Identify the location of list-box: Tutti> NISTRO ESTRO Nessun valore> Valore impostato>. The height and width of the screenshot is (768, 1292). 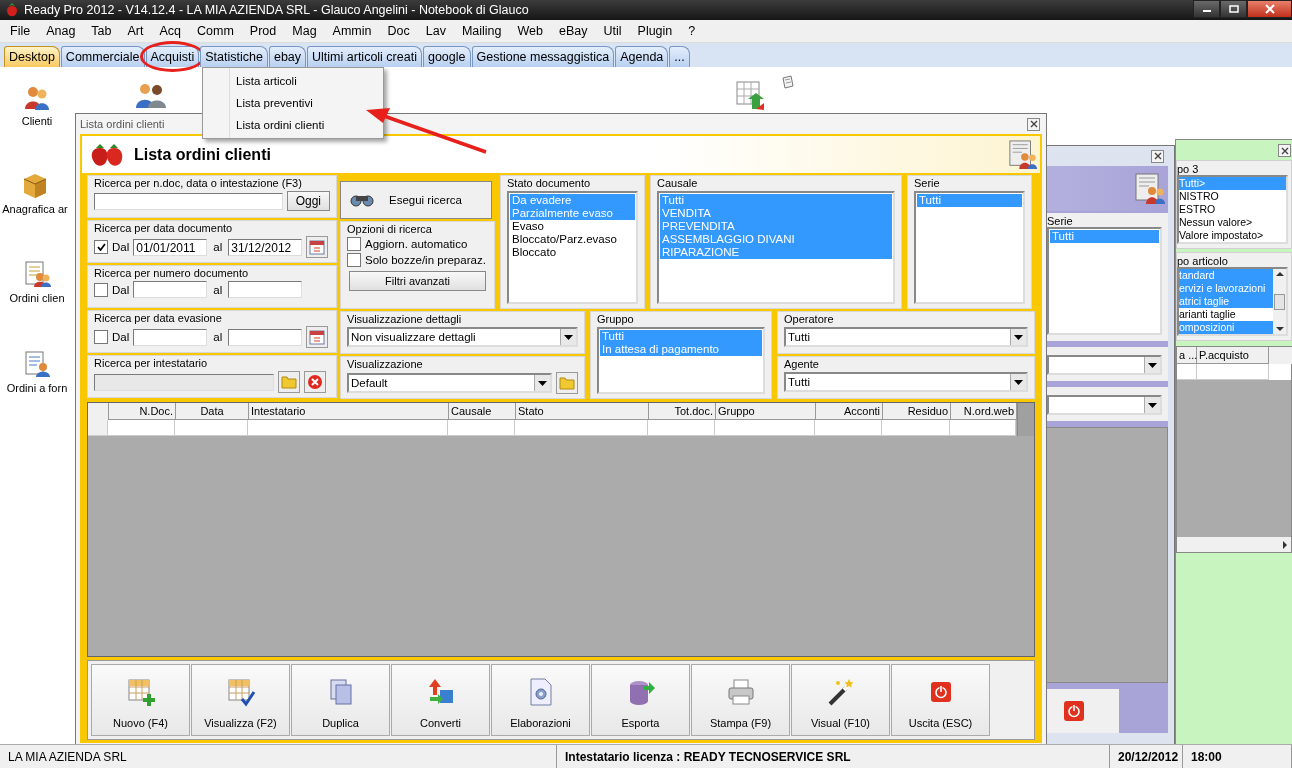
(1232, 209).